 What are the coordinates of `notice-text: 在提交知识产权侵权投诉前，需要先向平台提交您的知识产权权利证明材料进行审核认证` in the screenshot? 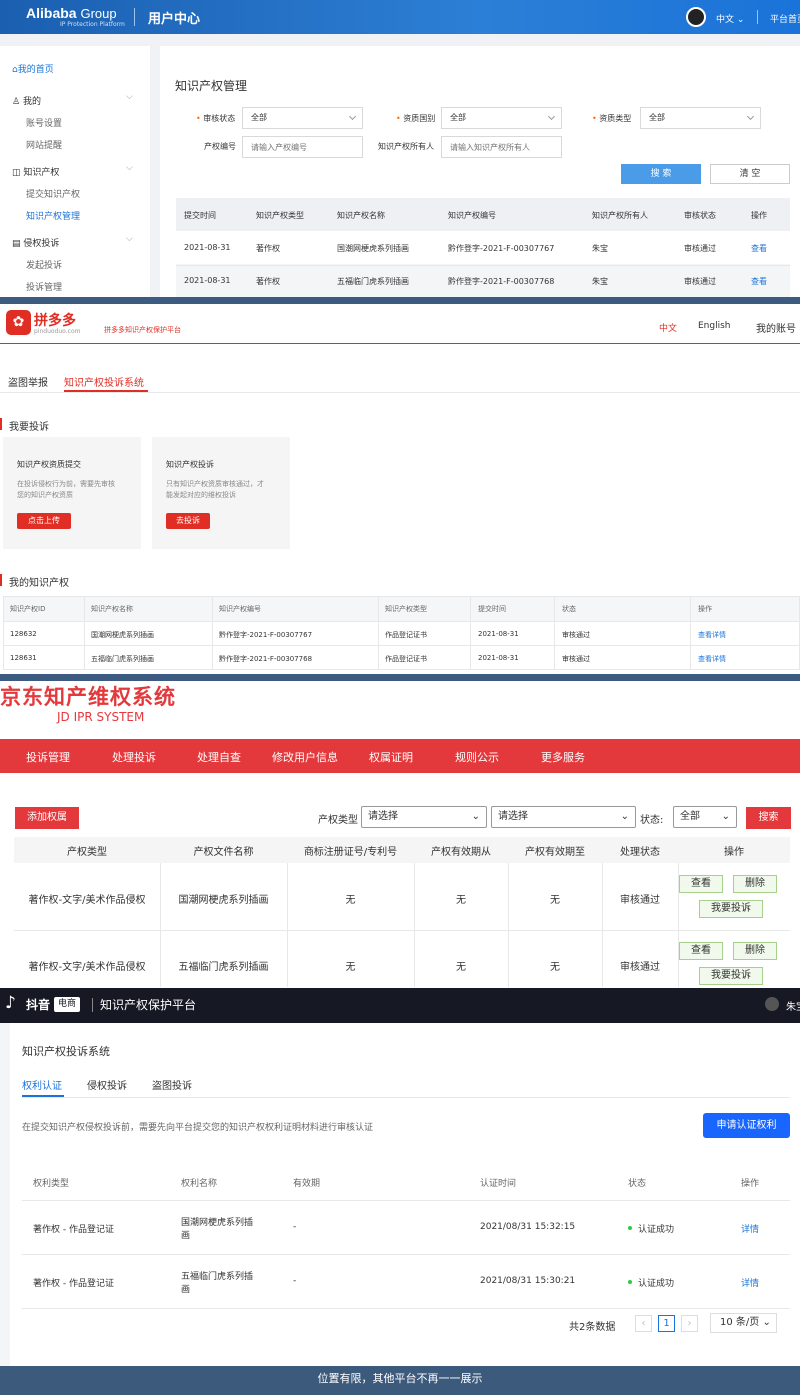 It's located at (198, 1128).